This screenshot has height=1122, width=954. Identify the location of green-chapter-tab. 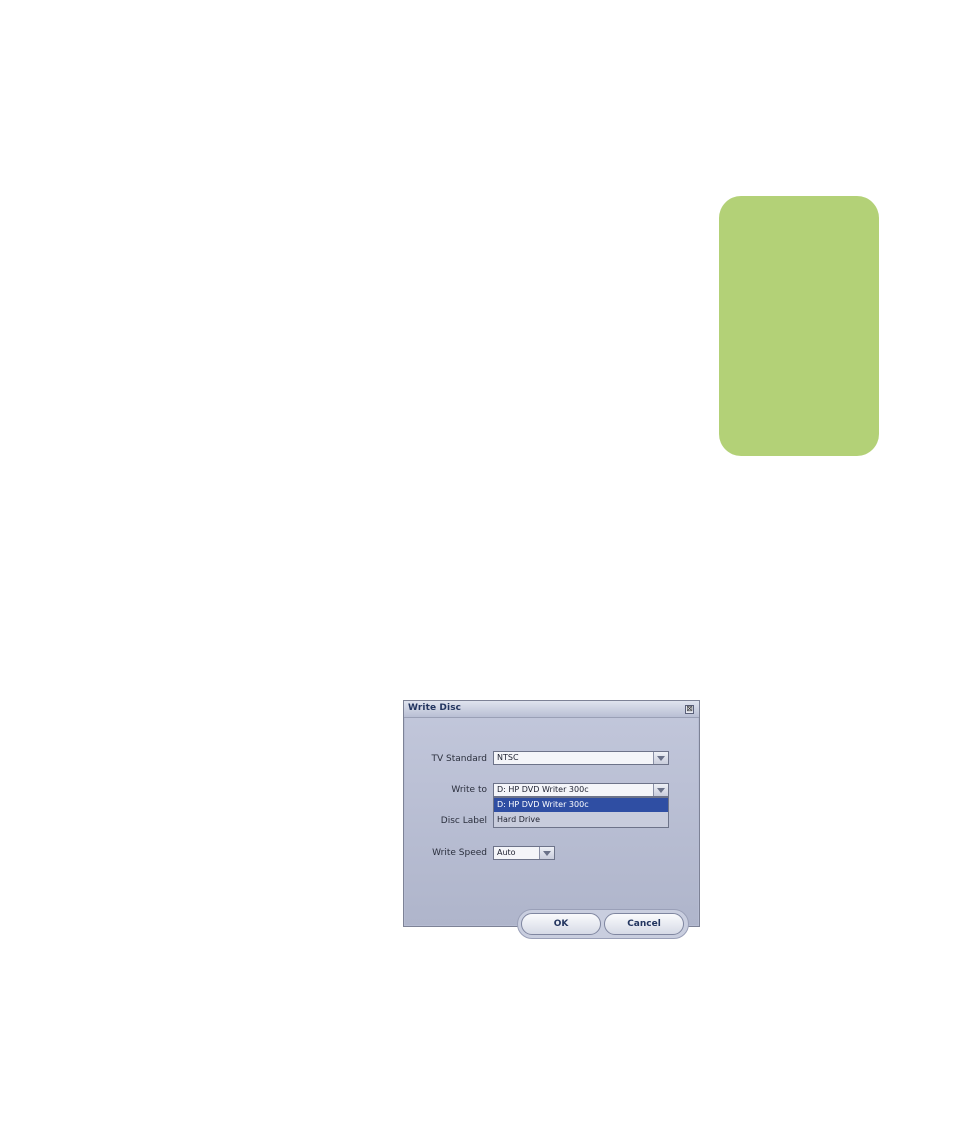
(799, 326).